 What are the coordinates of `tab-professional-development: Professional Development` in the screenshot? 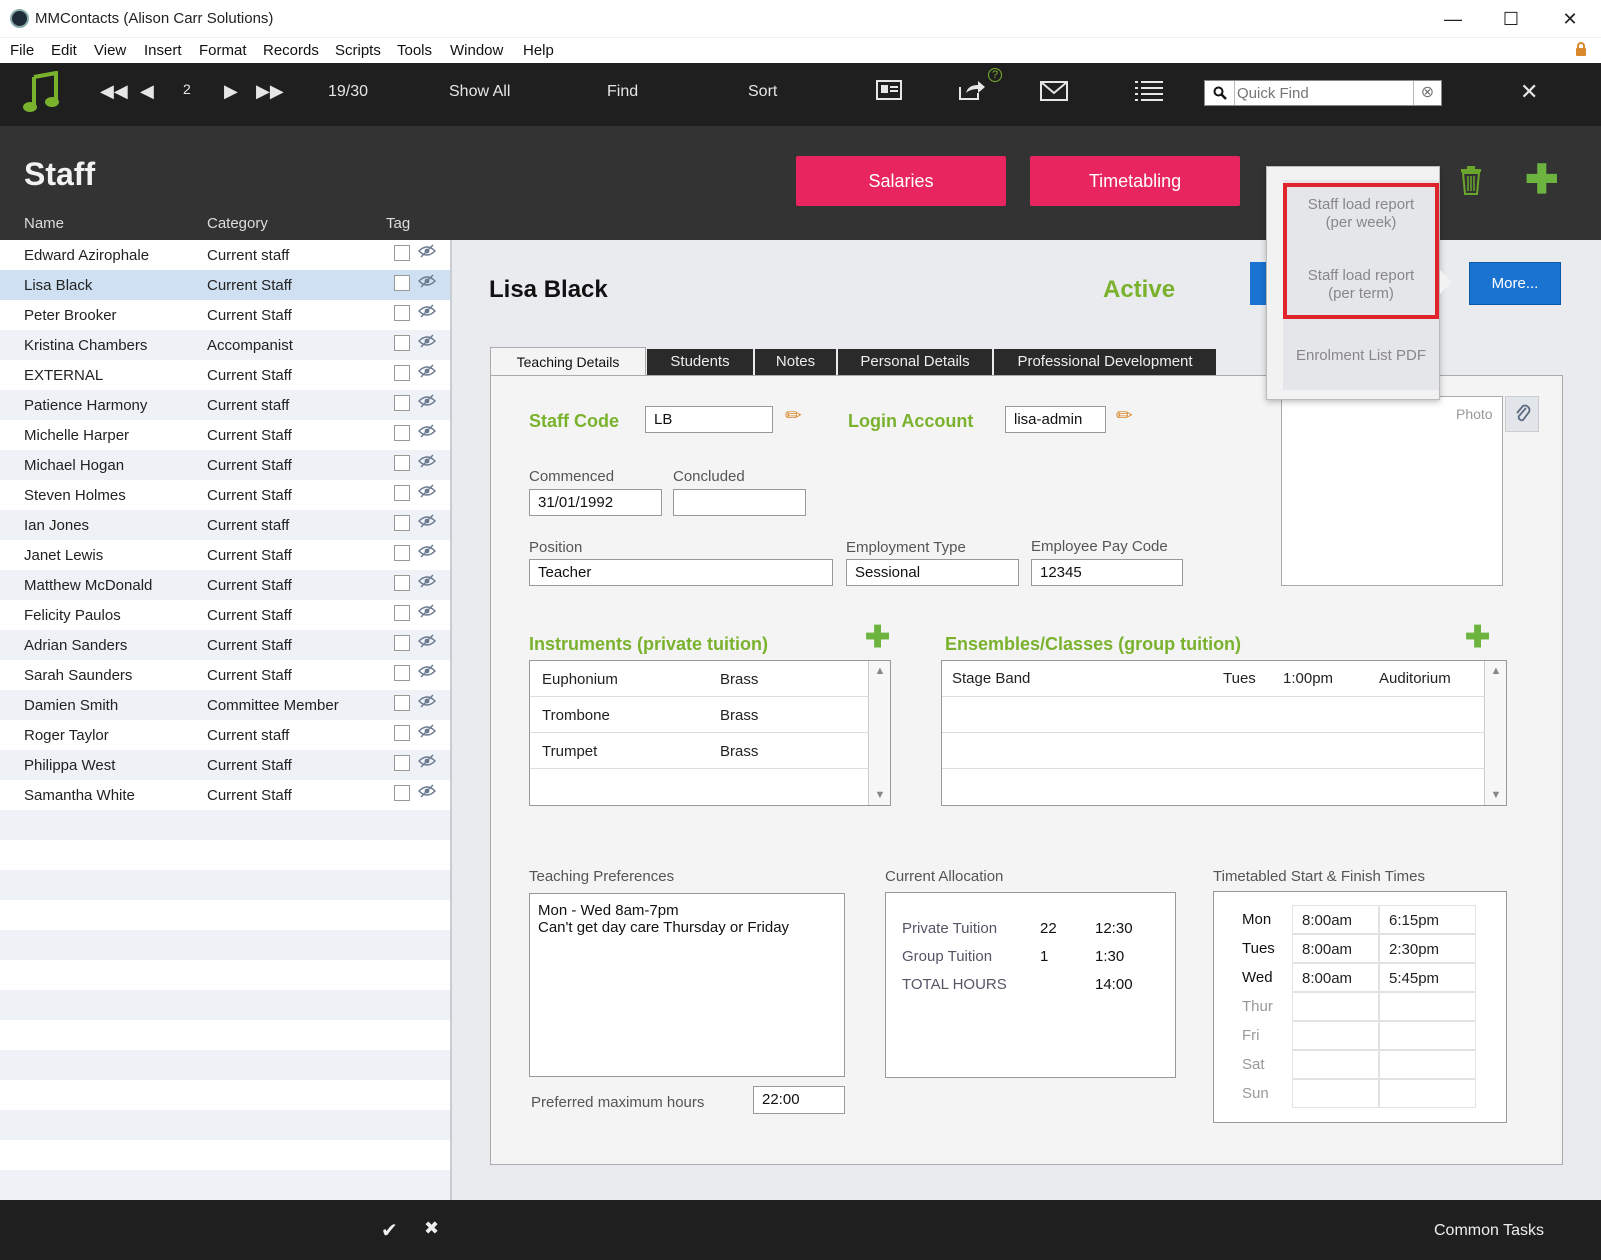 It's located at (1105, 362).